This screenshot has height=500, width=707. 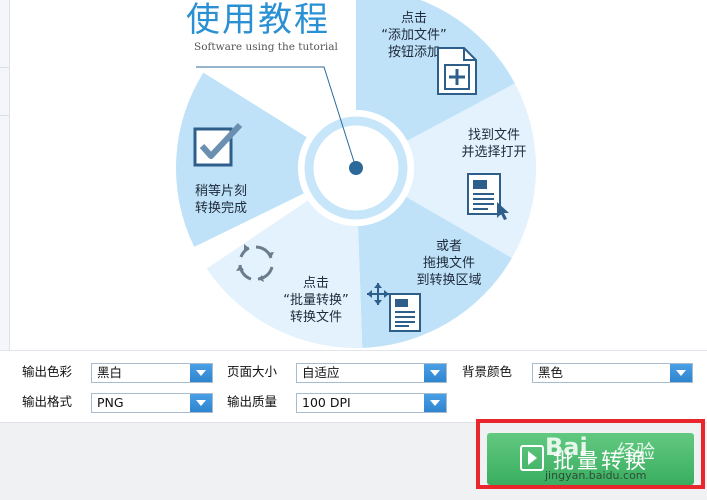 What do you see at coordinates (378, 294) in the screenshot?
I see `move-arrows-icon` at bounding box center [378, 294].